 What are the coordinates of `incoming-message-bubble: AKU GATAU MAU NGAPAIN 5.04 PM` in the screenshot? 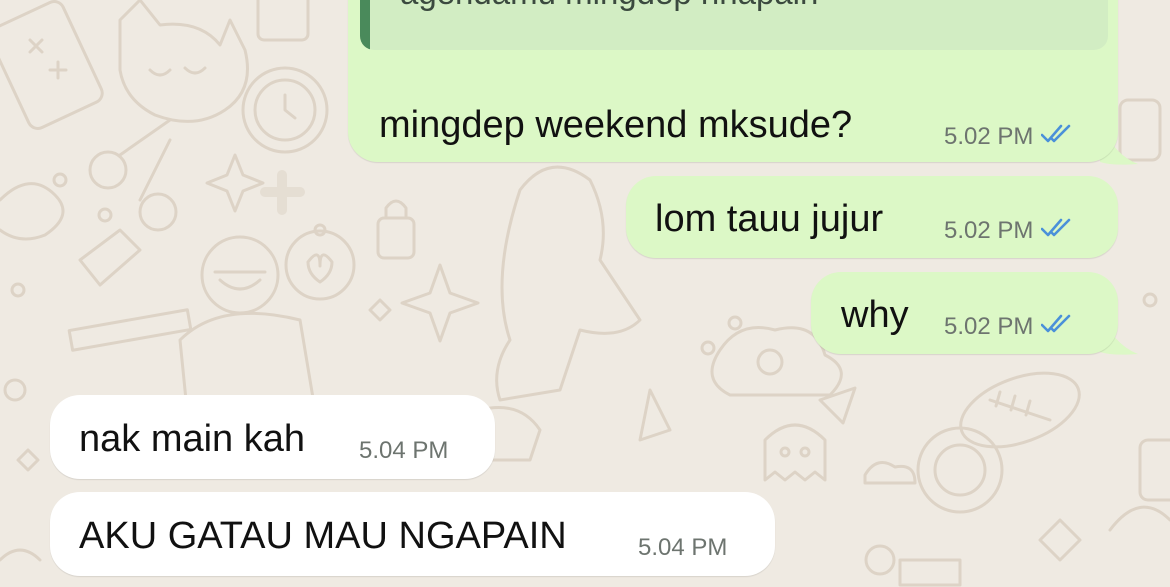 It's located at (412, 534).